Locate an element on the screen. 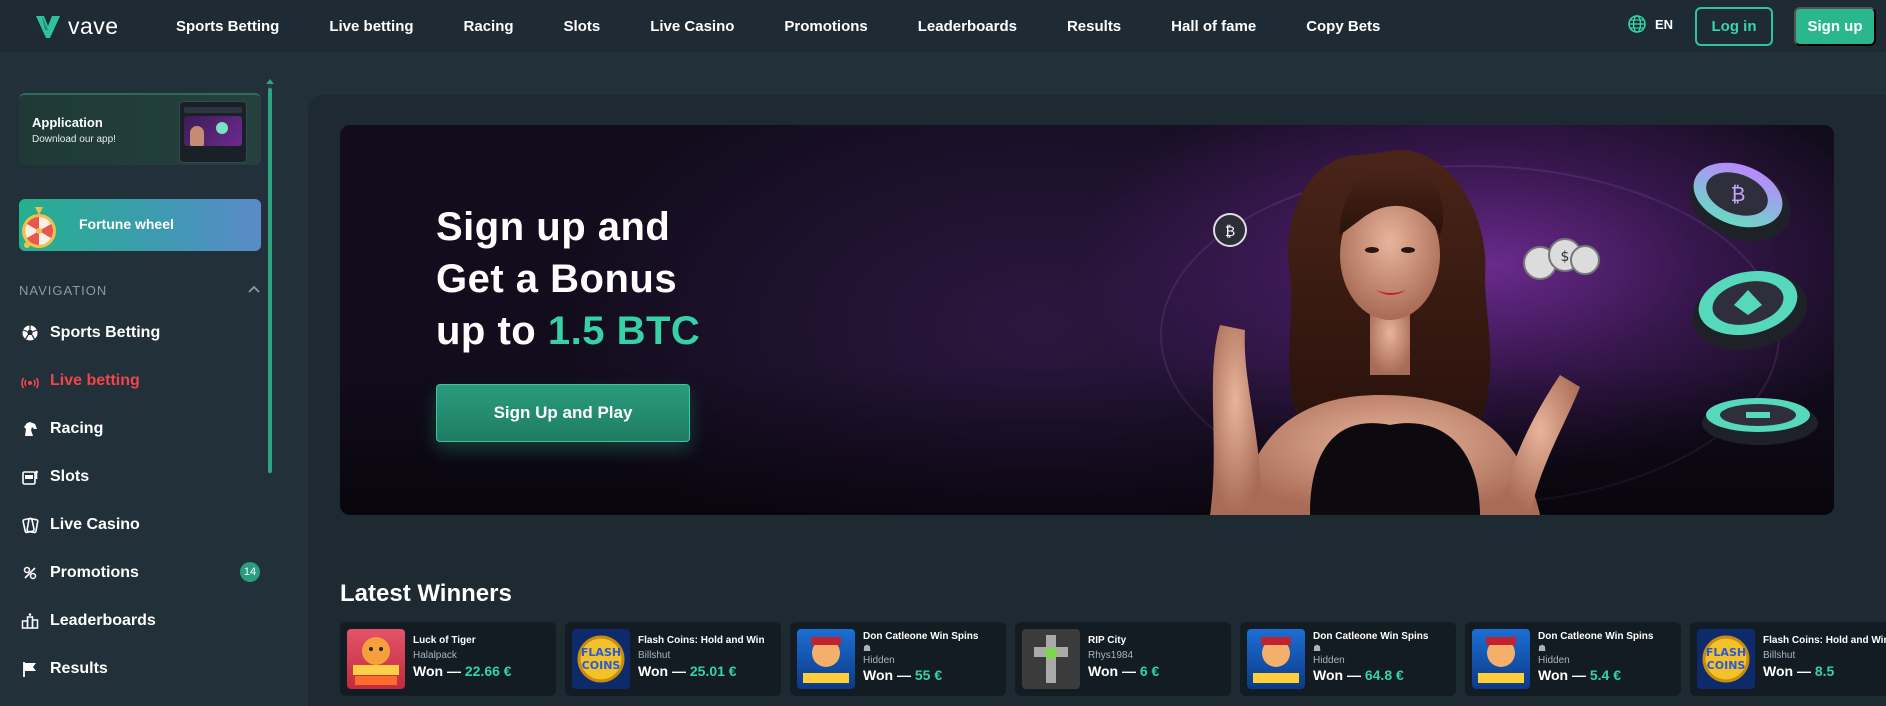 This screenshot has height=706, width=1886. hero-headline: Sign up and Get a Bonus up to 1.5 BTC is located at coordinates (568, 279).